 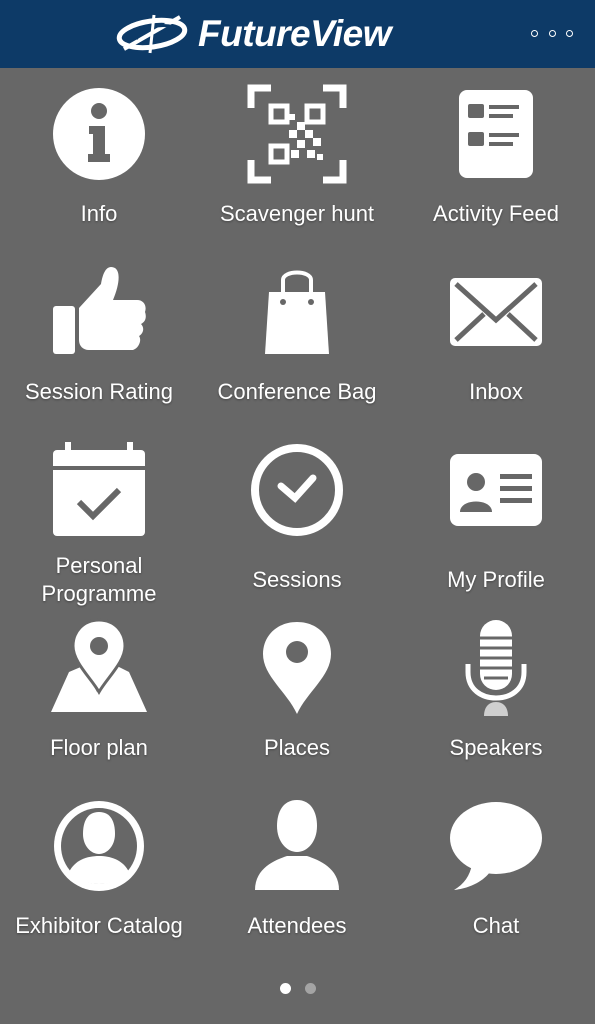 I want to click on tile-floor-plan: Floor plan, so click(x=99, y=691).